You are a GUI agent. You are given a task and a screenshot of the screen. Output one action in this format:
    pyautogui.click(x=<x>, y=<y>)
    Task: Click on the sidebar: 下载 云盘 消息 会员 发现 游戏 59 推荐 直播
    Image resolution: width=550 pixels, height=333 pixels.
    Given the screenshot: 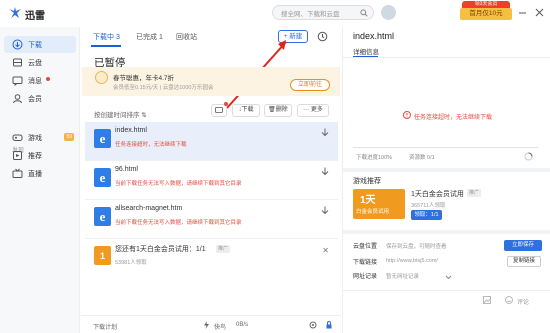 What is the action you would take?
    pyautogui.click(x=40, y=180)
    